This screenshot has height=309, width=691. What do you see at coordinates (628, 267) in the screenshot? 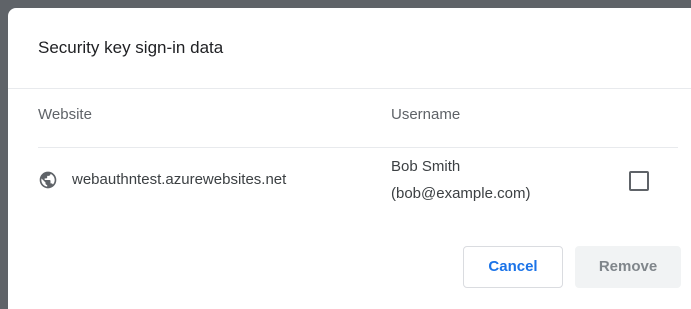
I see `remove-button: Remove` at bounding box center [628, 267].